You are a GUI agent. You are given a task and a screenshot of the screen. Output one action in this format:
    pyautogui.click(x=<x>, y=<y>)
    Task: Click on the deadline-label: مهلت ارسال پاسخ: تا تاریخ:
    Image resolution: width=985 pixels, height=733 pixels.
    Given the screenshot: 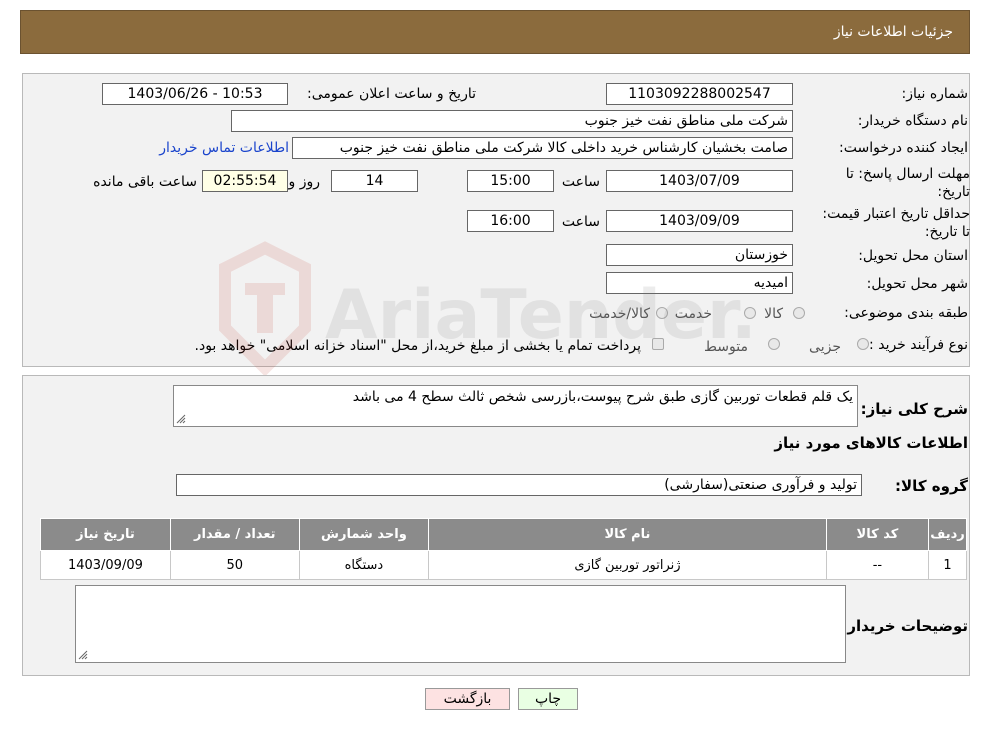 What is the action you would take?
    pyautogui.click(x=907, y=183)
    